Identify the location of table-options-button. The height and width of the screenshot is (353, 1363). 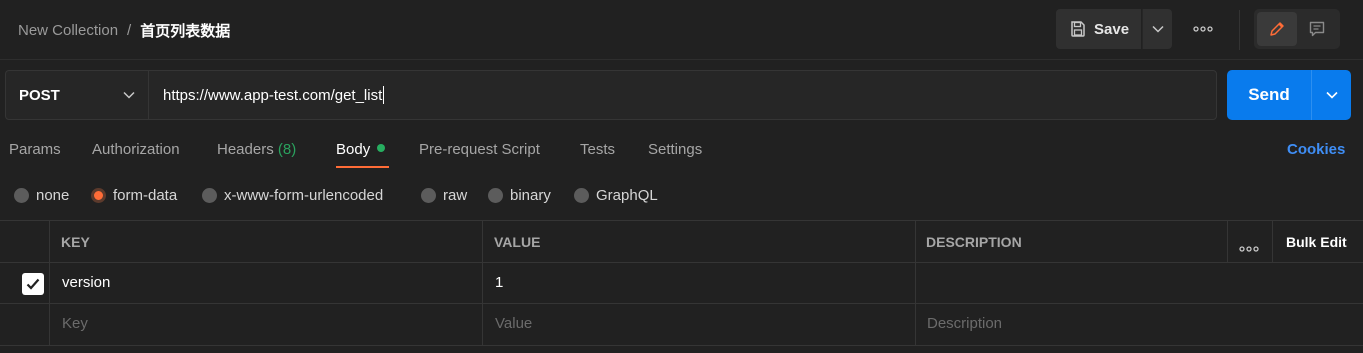
(1249, 247).